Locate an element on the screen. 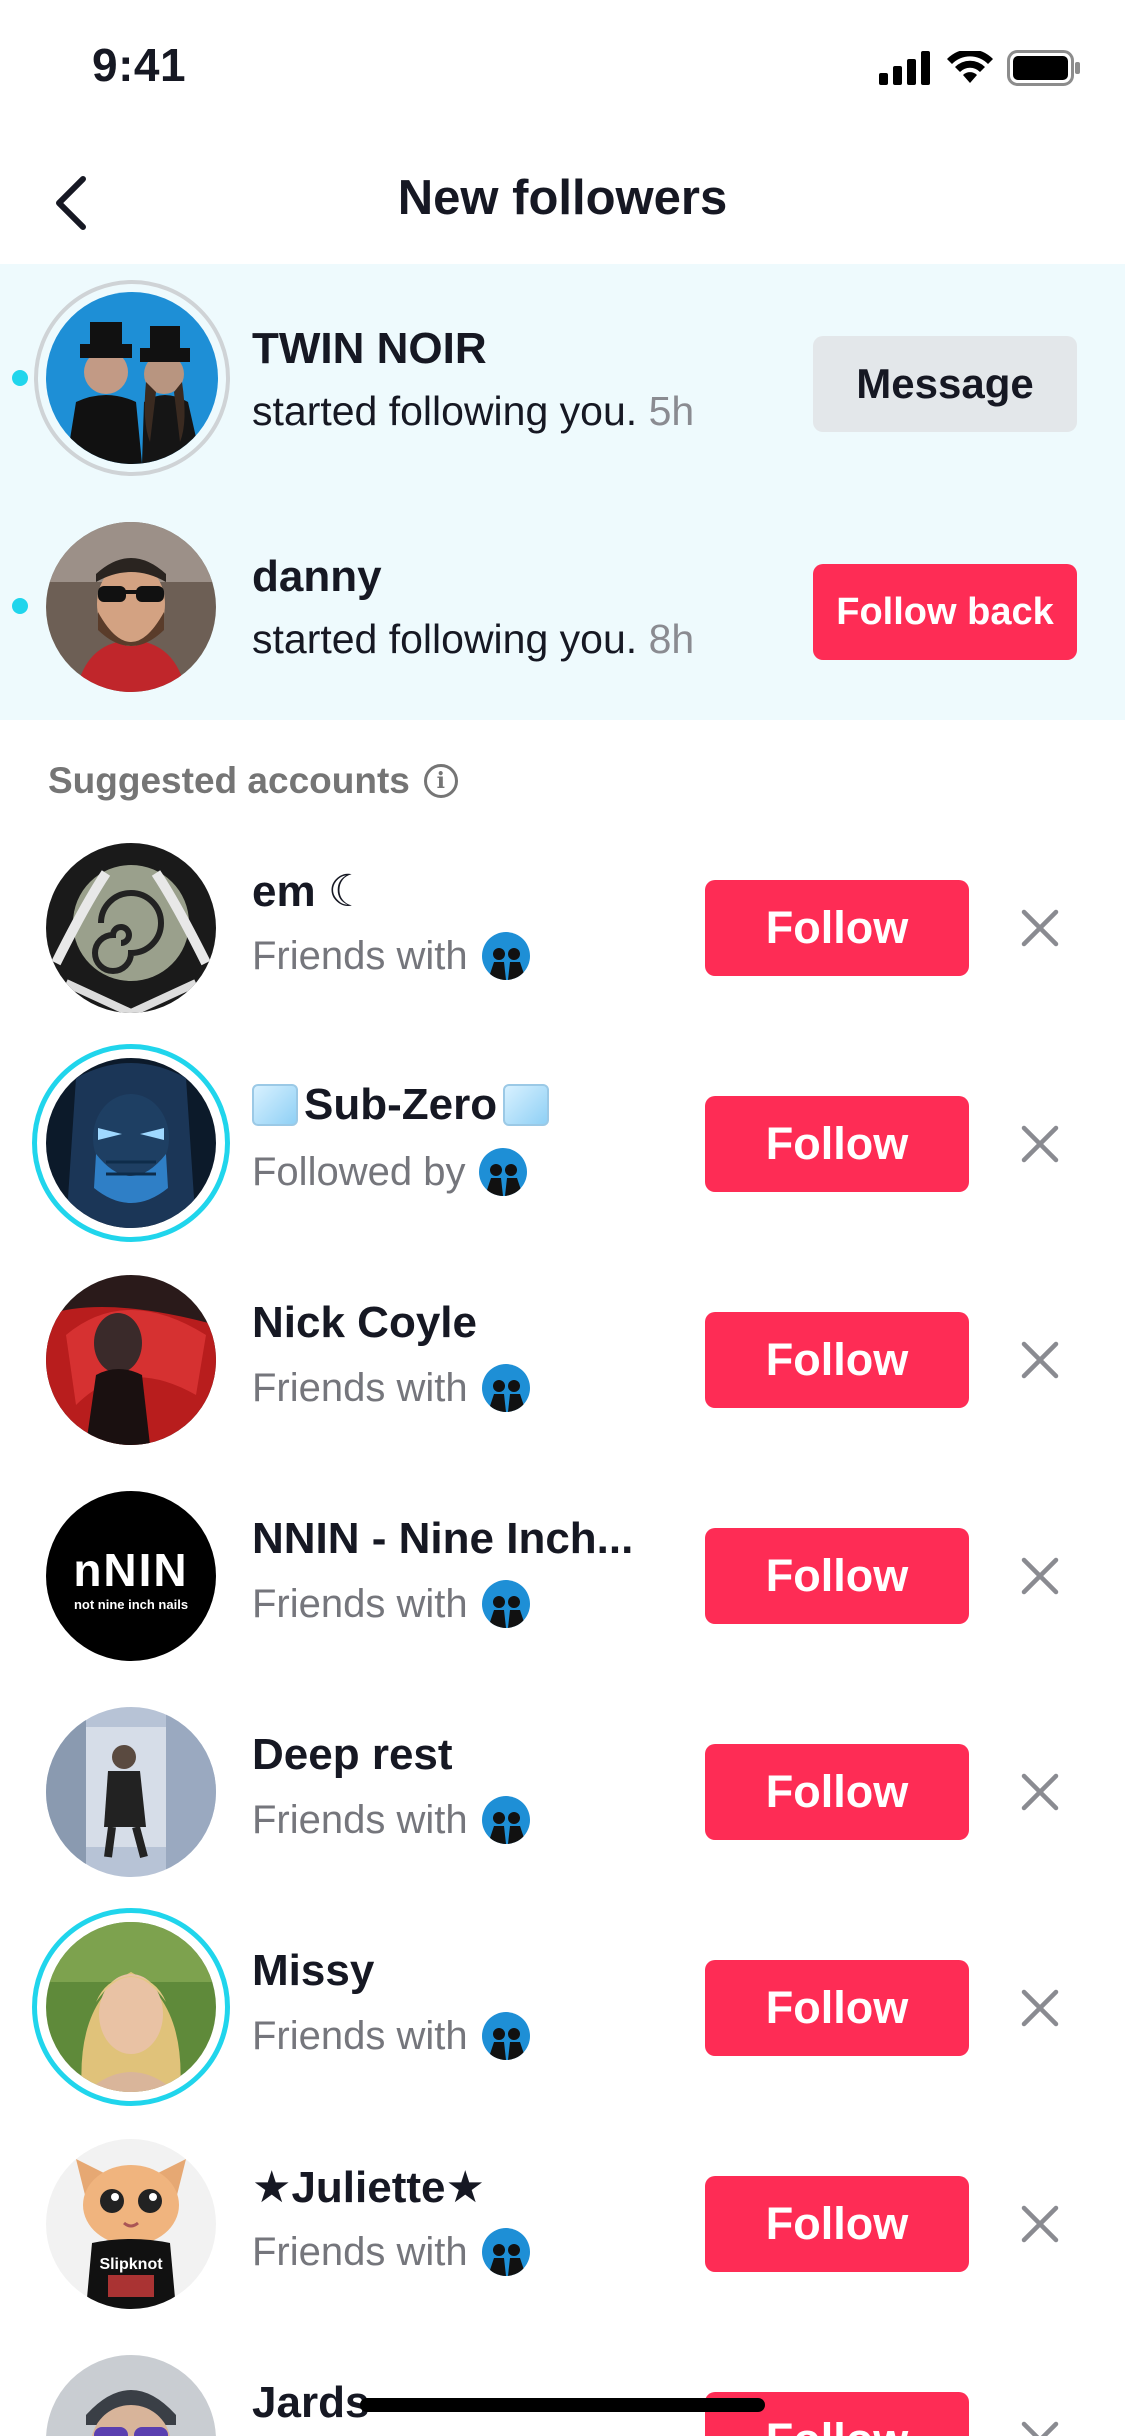 Image resolution: width=1125 pixels, height=2436 pixels. svg-text: Slipknot is located at coordinates (131, 2264).